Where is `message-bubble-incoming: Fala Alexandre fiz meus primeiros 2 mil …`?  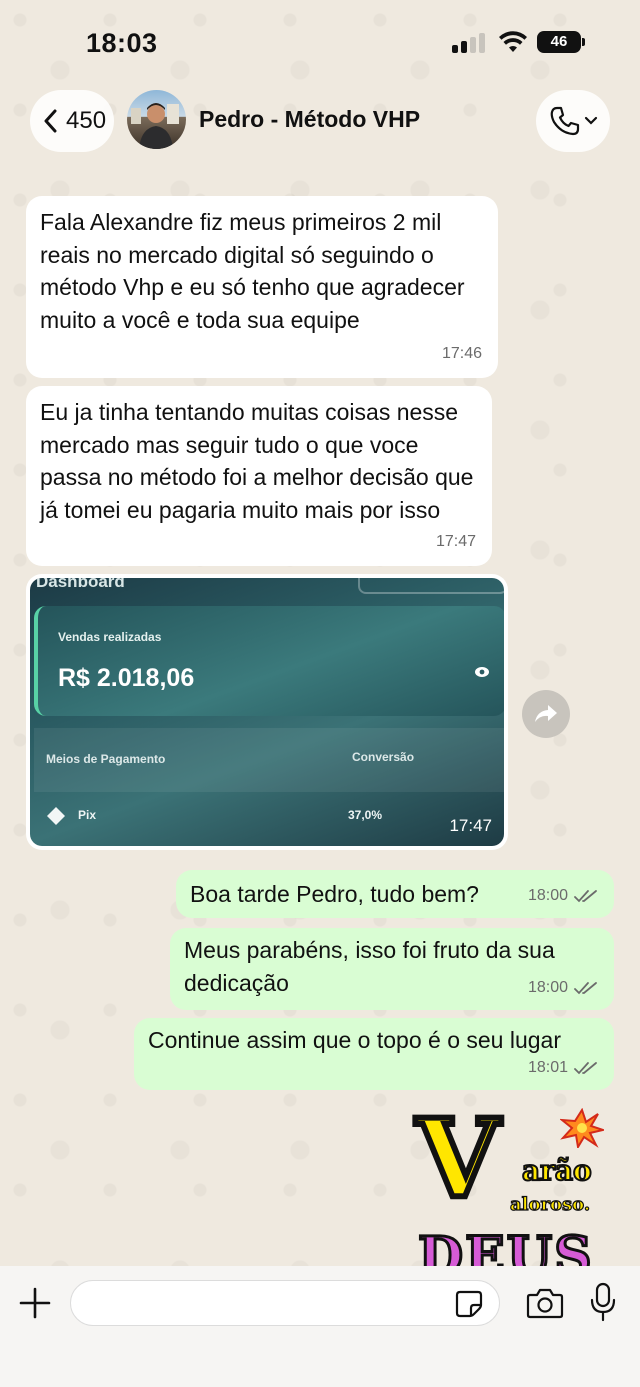
message-bubble-incoming: Fala Alexandre fiz meus primeiros 2 mil … is located at coordinates (262, 287).